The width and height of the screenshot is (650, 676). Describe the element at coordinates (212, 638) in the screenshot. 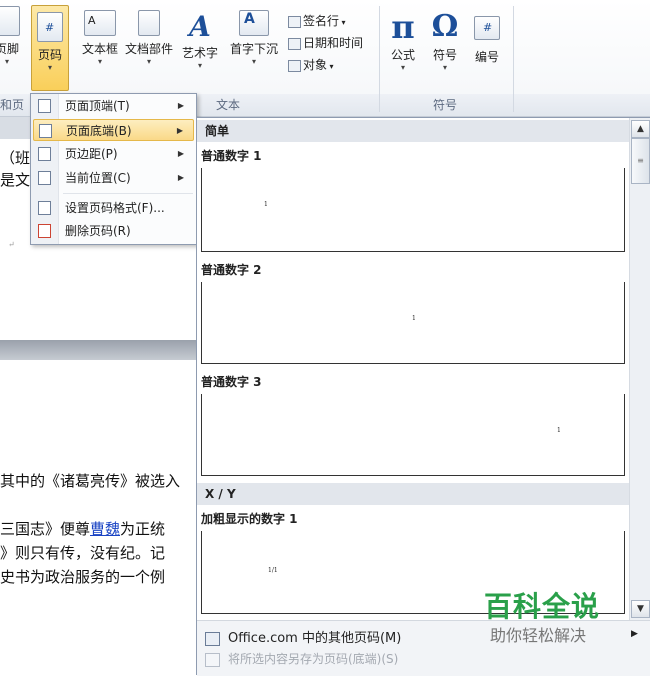

I see `office-online-icon` at that location.